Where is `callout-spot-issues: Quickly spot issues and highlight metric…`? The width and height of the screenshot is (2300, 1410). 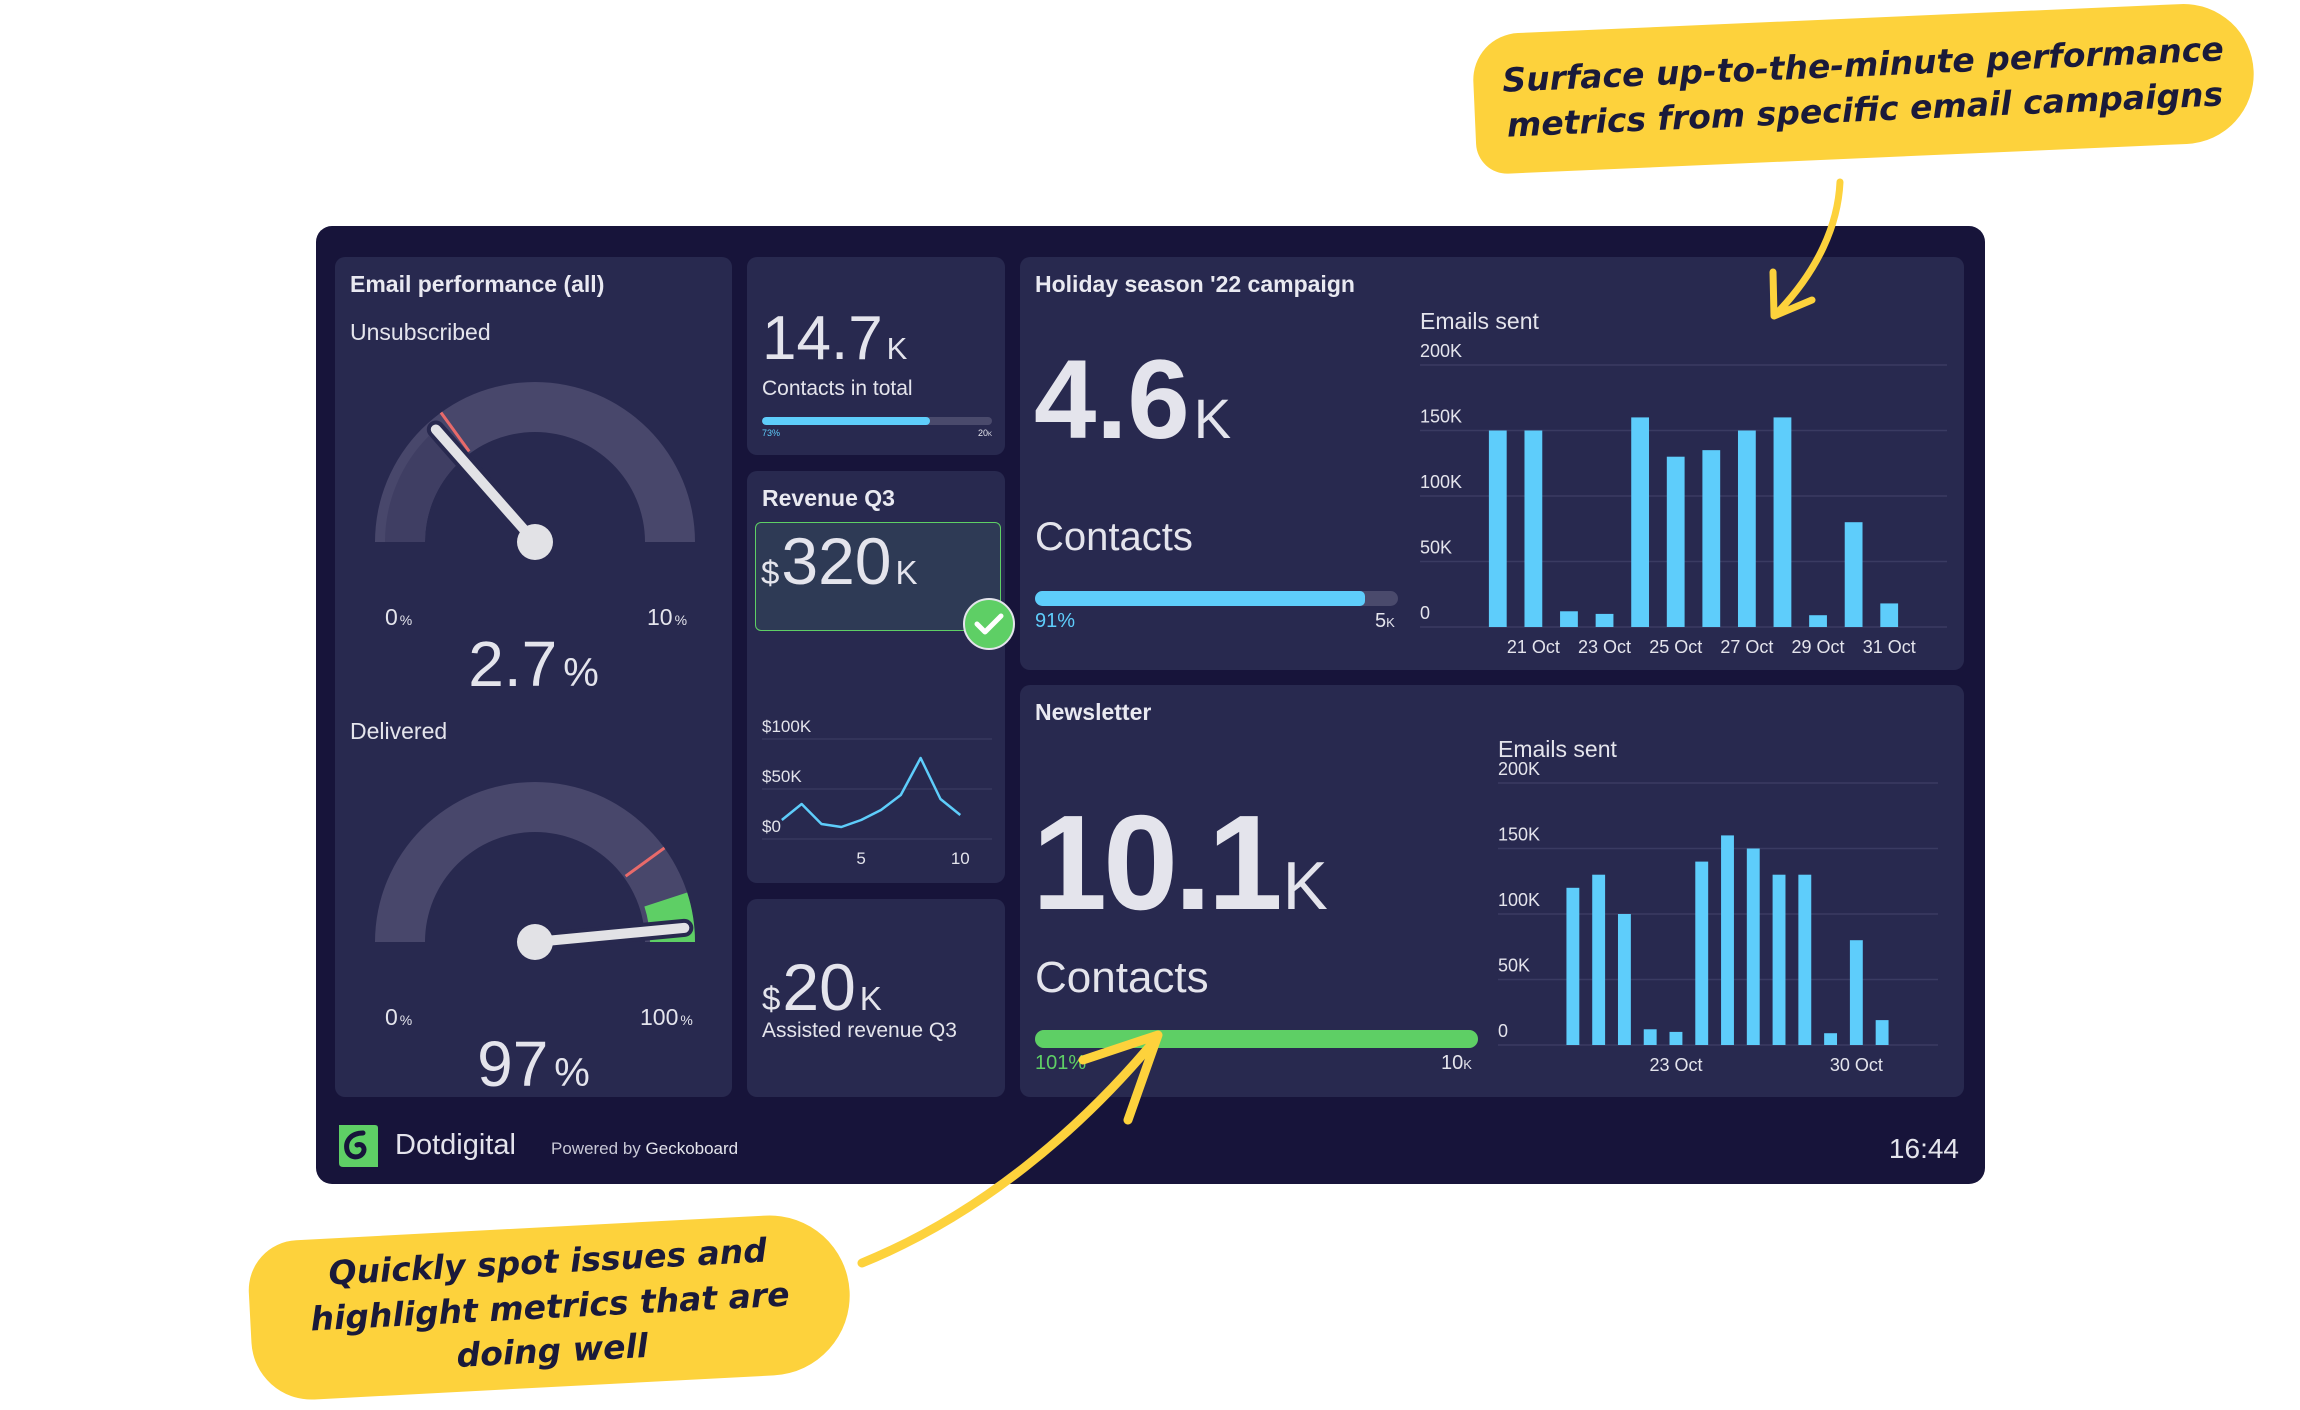
callout-spot-issues: Quickly spot issues and highlight metric… is located at coordinates (550, 1307).